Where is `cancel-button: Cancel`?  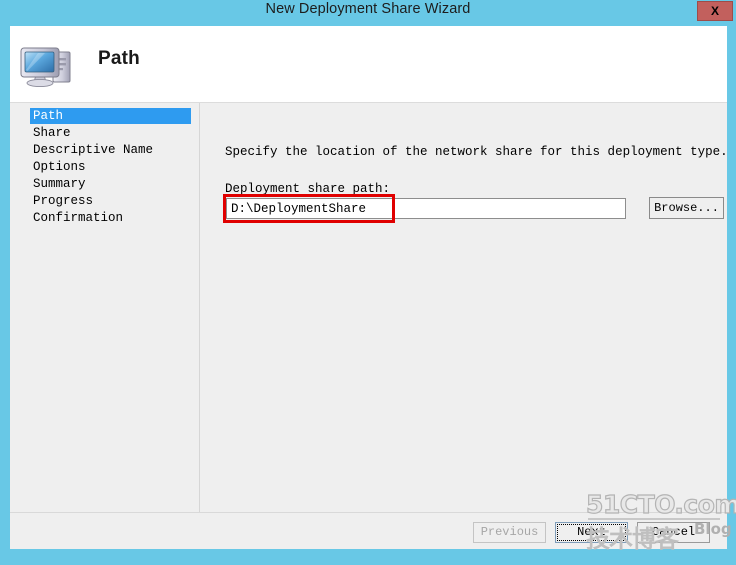
cancel-button: Cancel is located at coordinates (673, 532).